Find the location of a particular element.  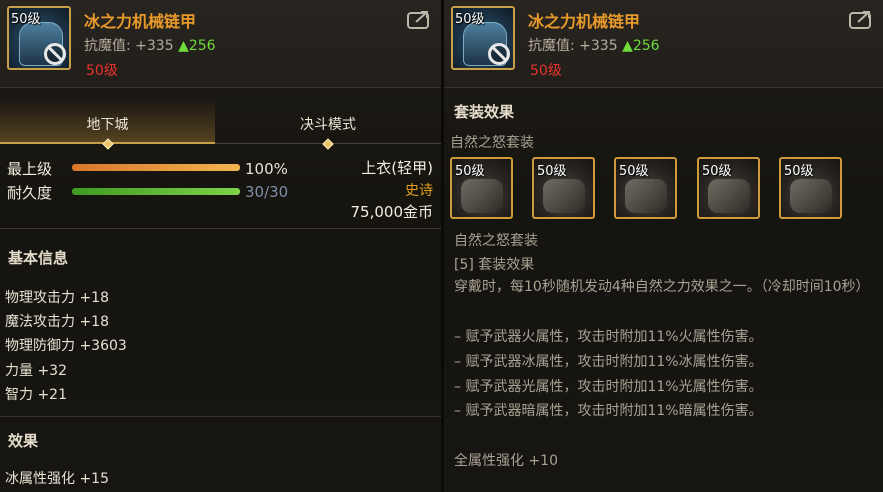

set-effect-line: – 赋予武器光属性，攻击时附加11%光属性伤害。 is located at coordinates (608, 387).